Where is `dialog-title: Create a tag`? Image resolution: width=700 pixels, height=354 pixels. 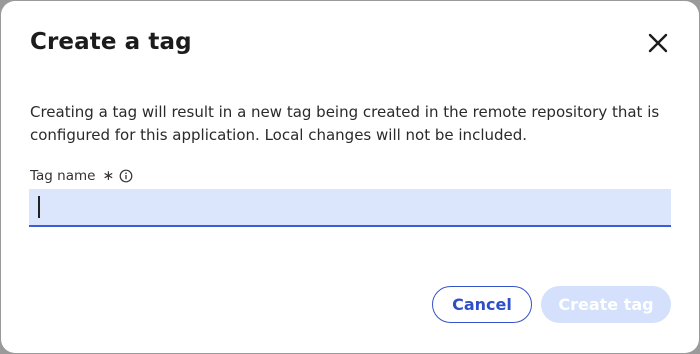 dialog-title: Create a tag is located at coordinates (111, 42).